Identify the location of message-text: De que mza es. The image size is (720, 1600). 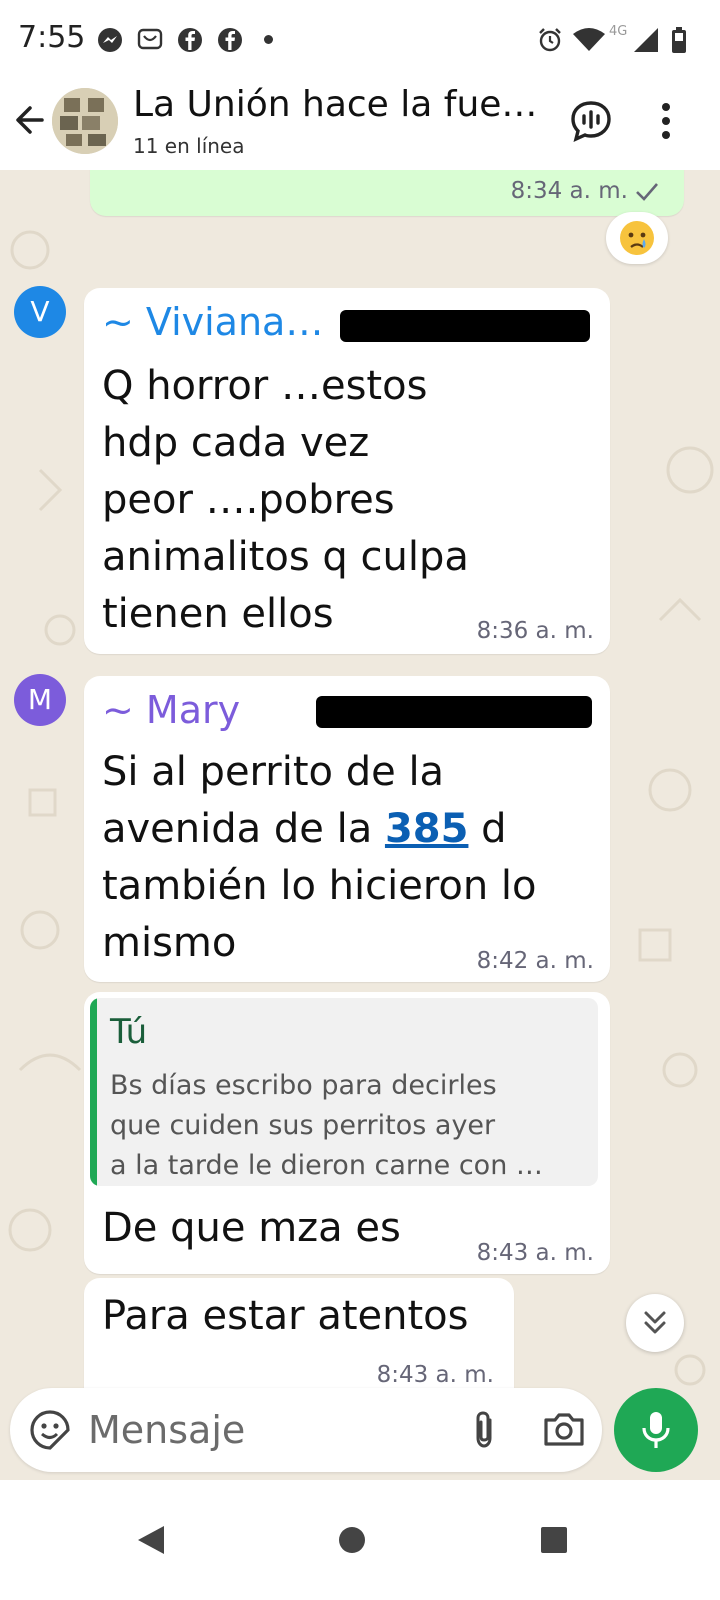
(251, 1228).